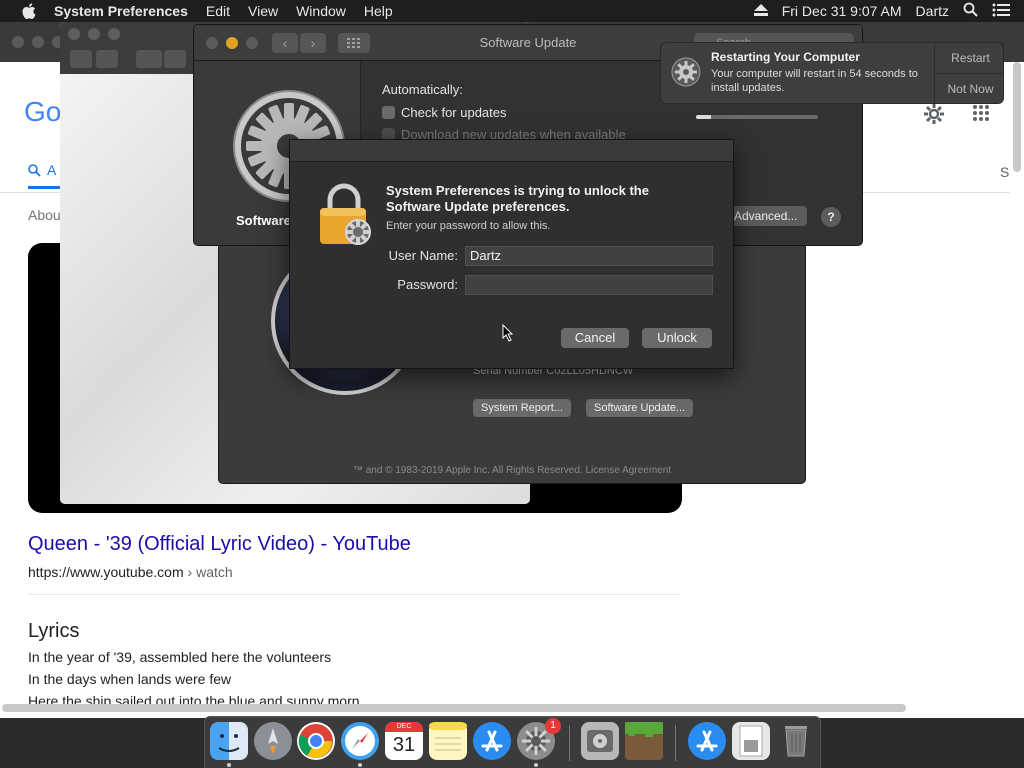 The image size is (1024, 768). Describe the element at coordinates (42, 170) in the screenshot. I see `tab-all: A` at that location.